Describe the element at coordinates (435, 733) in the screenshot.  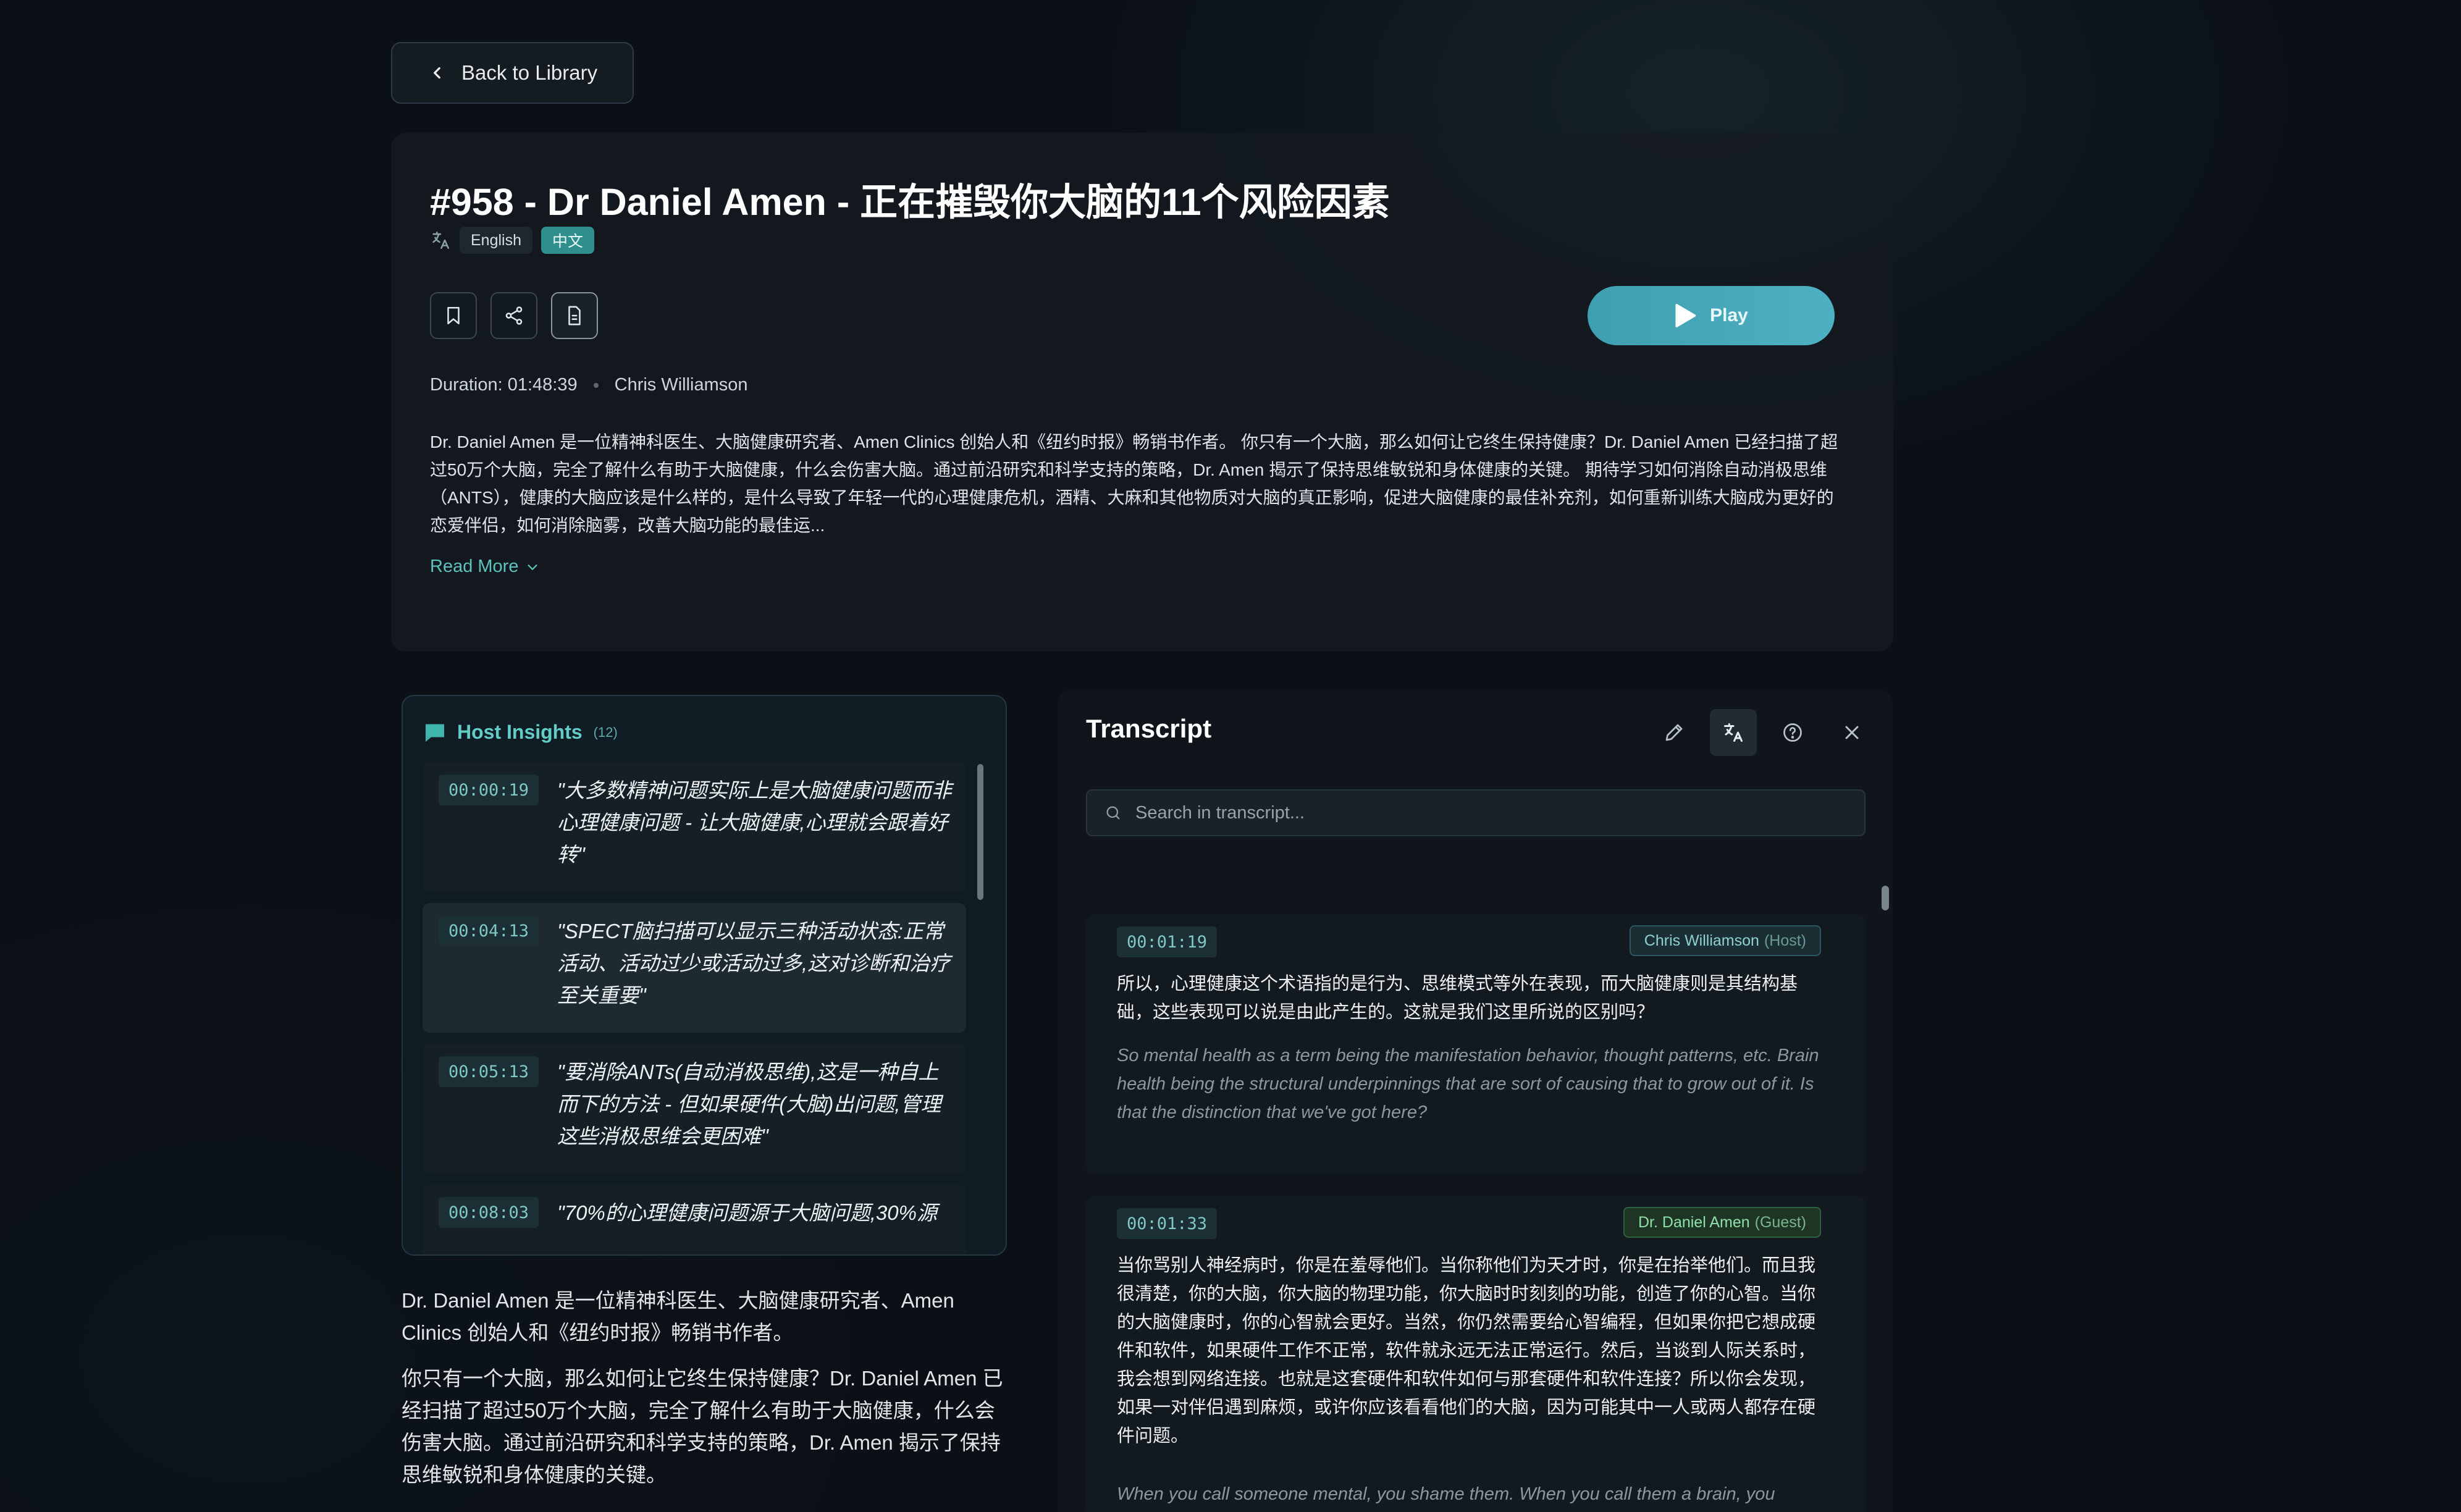
I see `chat-bubble-icon` at that location.